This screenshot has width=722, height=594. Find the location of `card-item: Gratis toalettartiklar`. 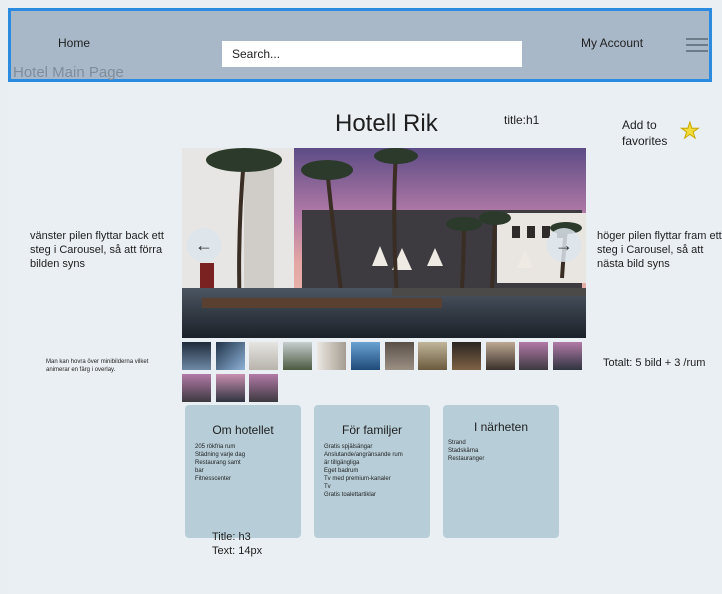

card-item: Gratis toalettartiklar is located at coordinates (350, 495).